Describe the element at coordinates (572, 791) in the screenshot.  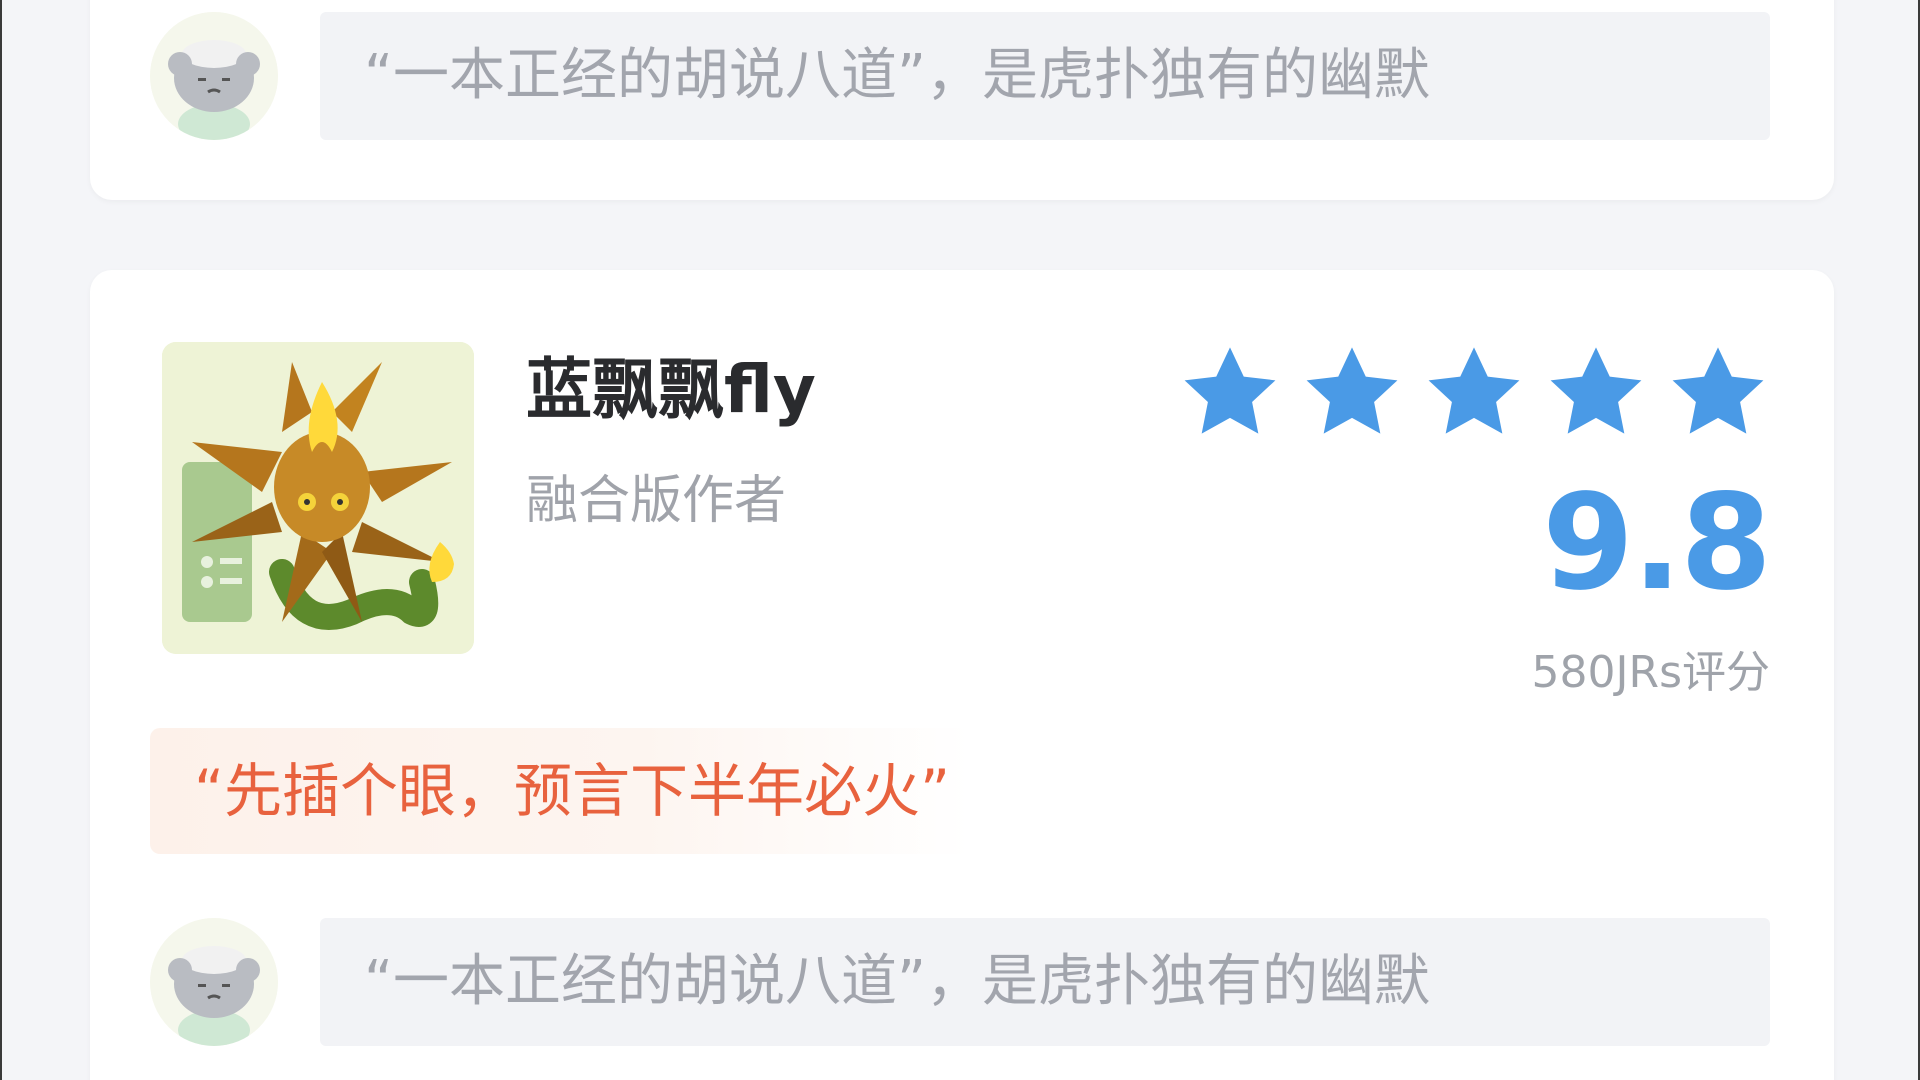
I see `quote-text: “先插个眼，预言下半年必火”` at that location.